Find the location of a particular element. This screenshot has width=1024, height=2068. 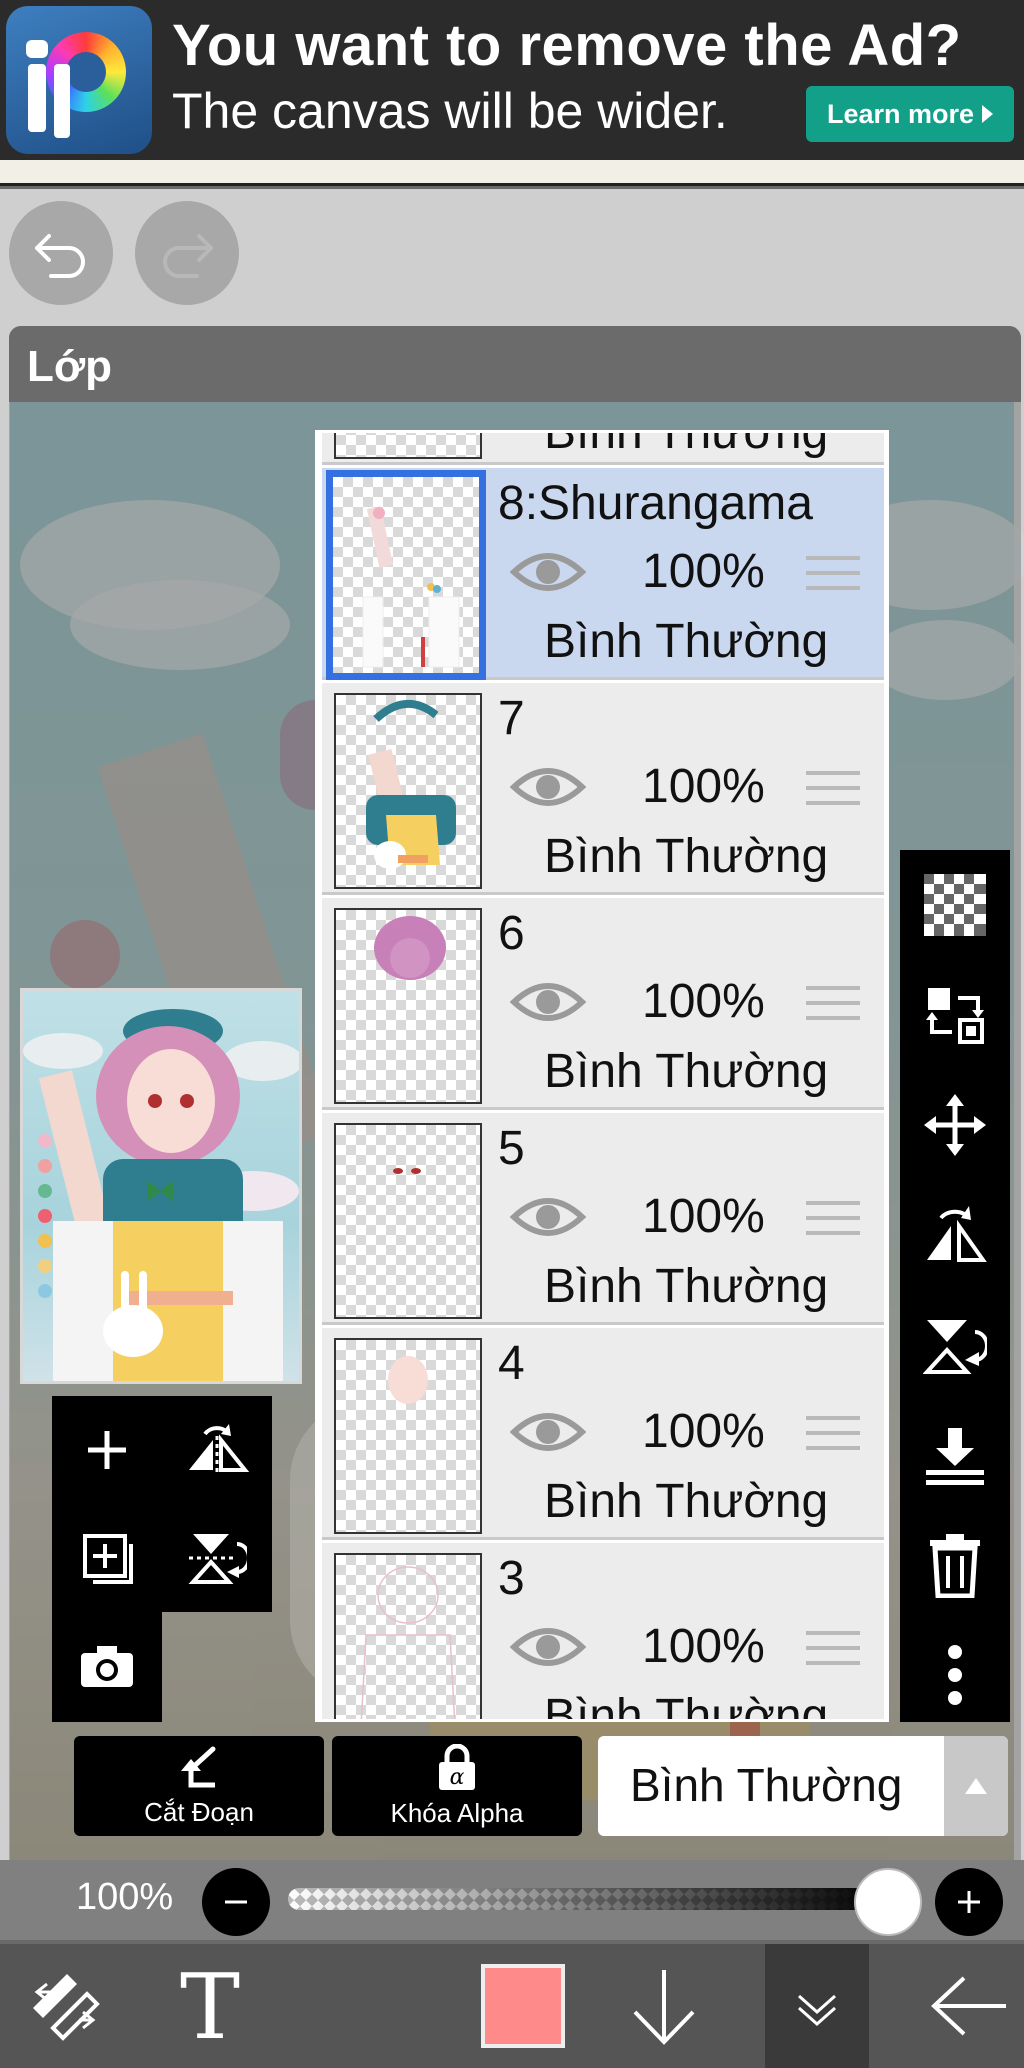

flip-vertical-icon is located at coordinates (217, 1559).